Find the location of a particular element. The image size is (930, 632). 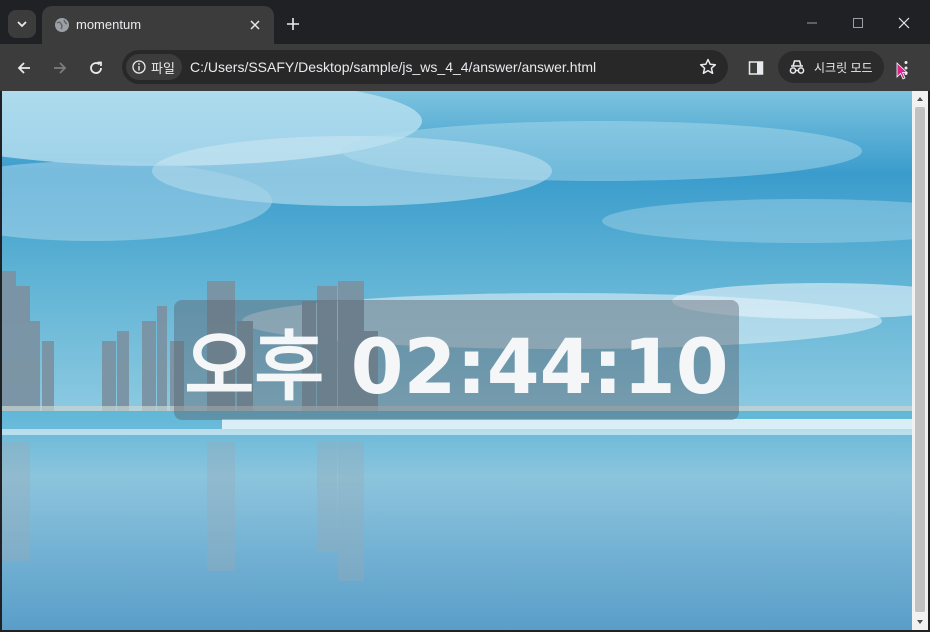

tab-search-button is located at coordinates (22, 24).